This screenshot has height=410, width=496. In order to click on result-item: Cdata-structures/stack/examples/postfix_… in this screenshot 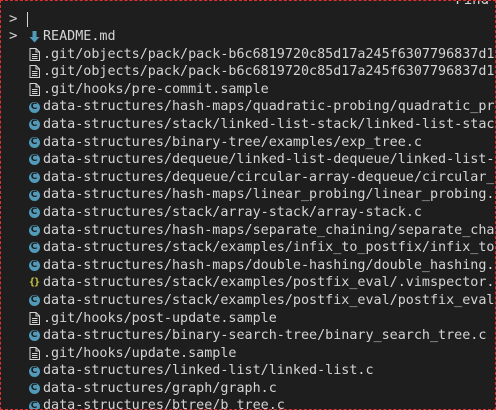, I will do `click(252, 301)`.